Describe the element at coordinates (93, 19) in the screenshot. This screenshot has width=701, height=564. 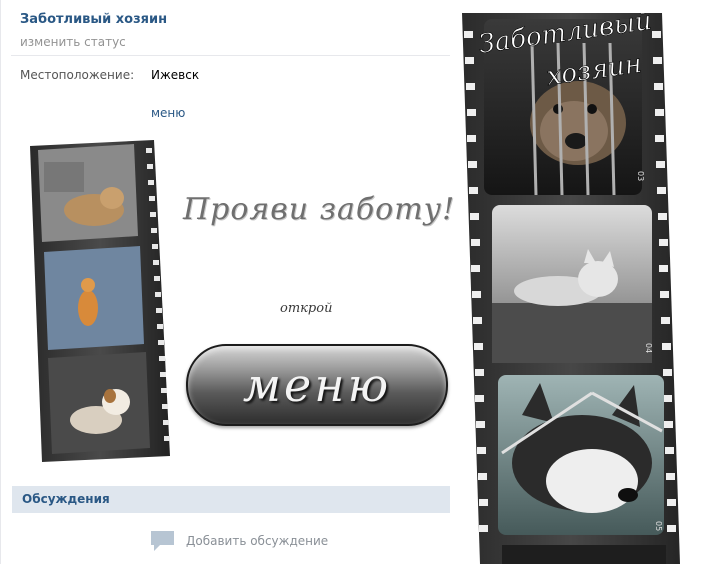
I see `profile-name: Заботливый хозяин` at that location.